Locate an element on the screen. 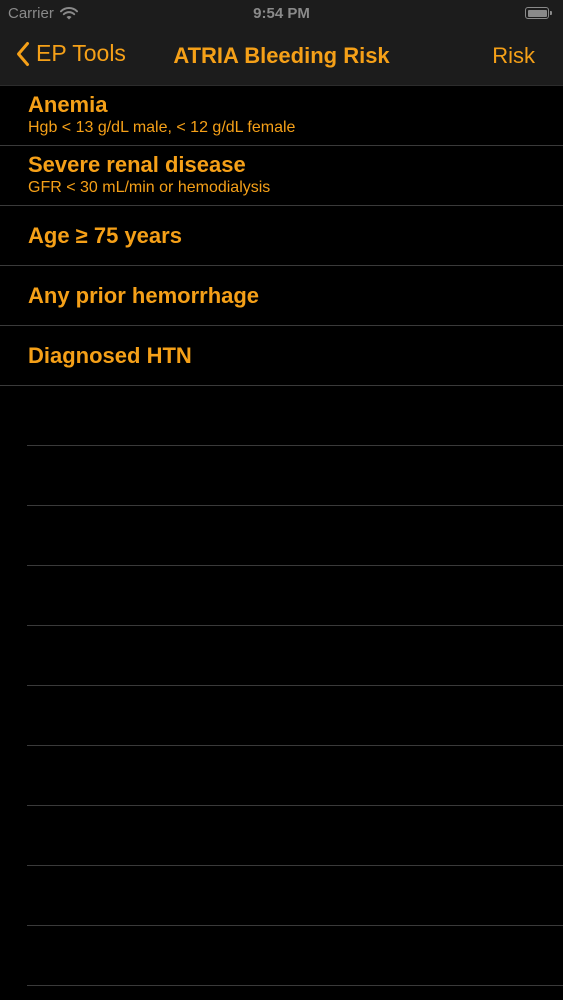 The height and width of the screenshot is (1000, 563). criterion-row-age: Age ≥ 75 years is located at coordinates (281, 236).